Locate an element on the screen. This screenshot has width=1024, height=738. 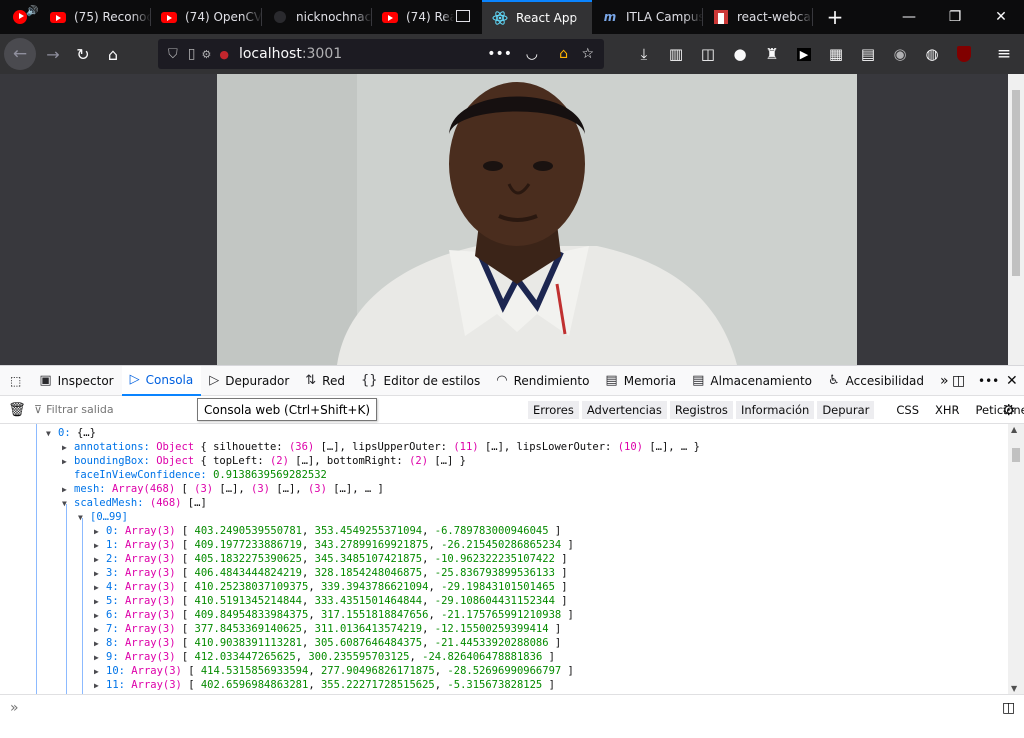
tree-row: ▼ scaledMesh: (468) […] is located at coordinates (134, 503).